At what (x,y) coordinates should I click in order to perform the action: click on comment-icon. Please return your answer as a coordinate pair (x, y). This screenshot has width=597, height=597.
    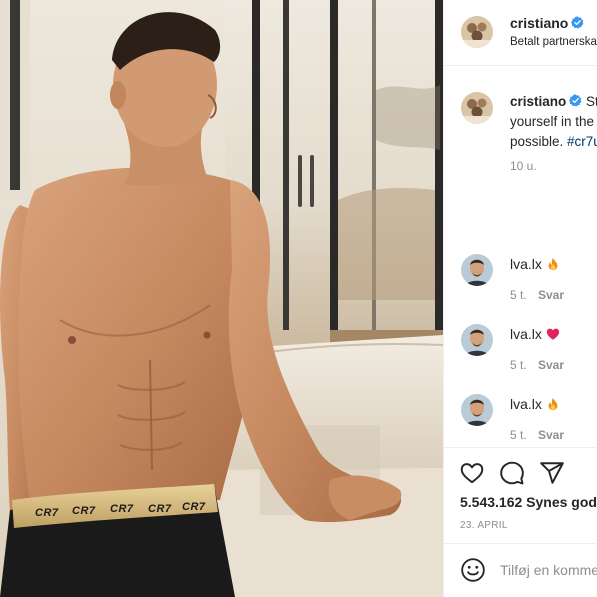
    Looking at the image, I should click on (512, 473).